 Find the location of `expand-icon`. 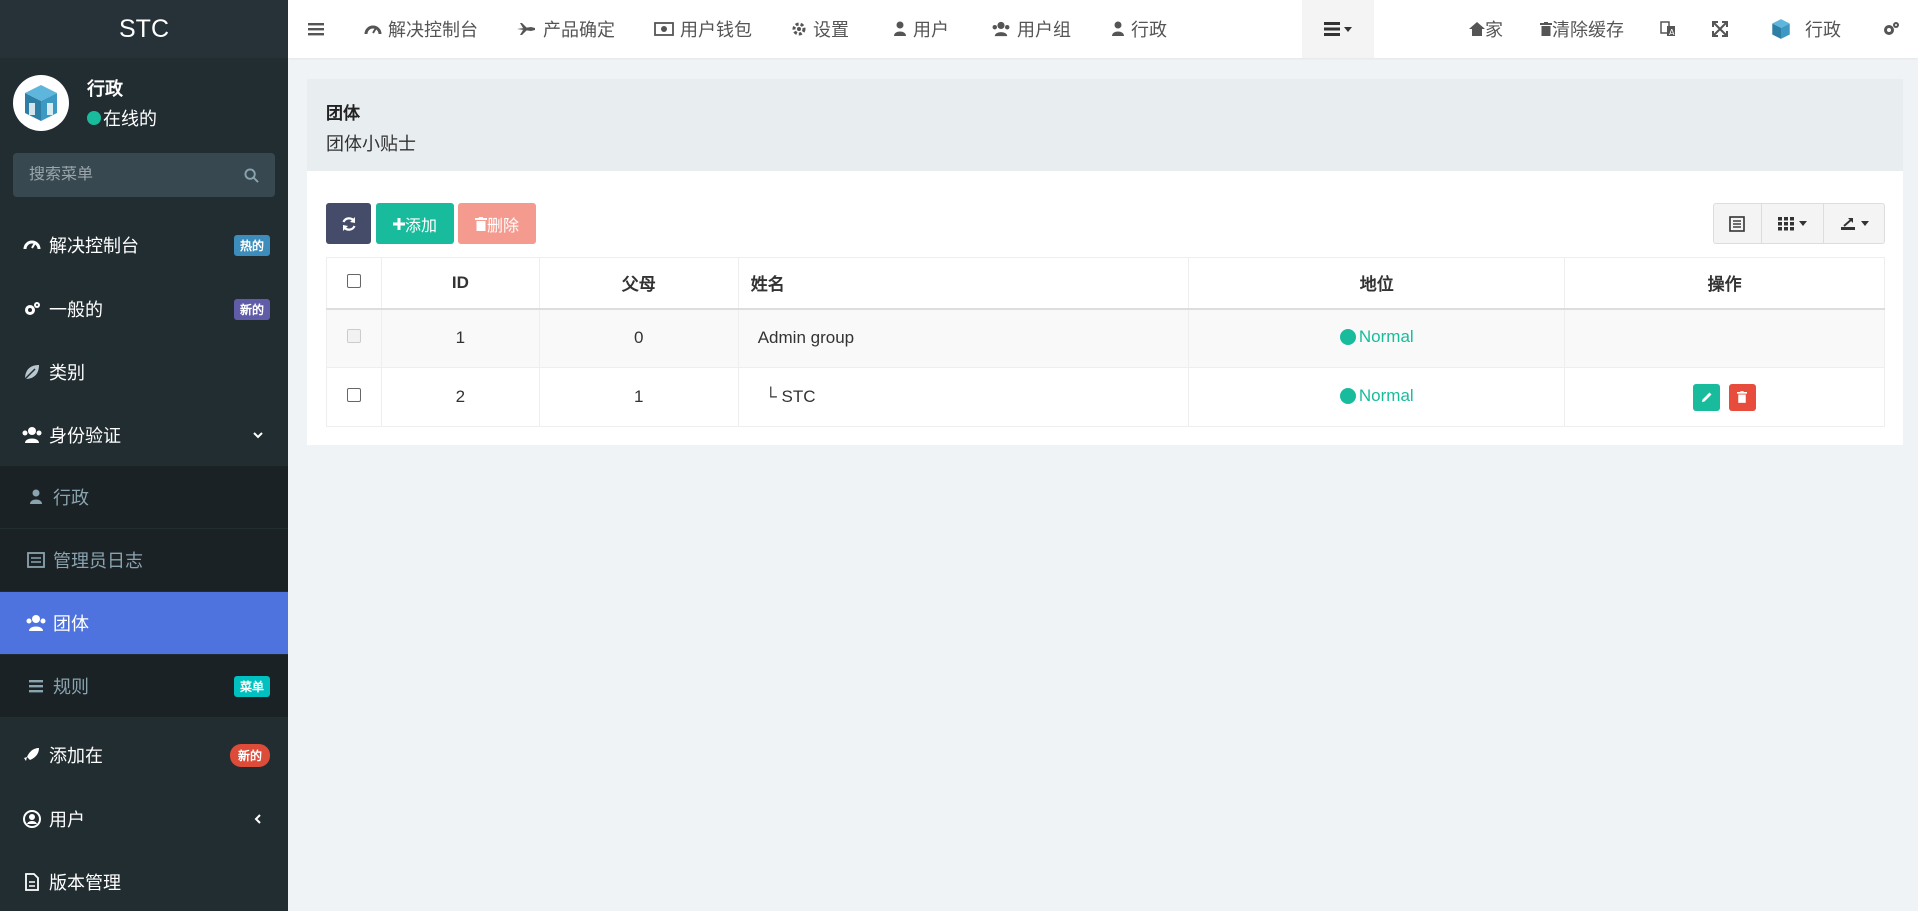

expand-icon is located at coordinates (1720, 29).